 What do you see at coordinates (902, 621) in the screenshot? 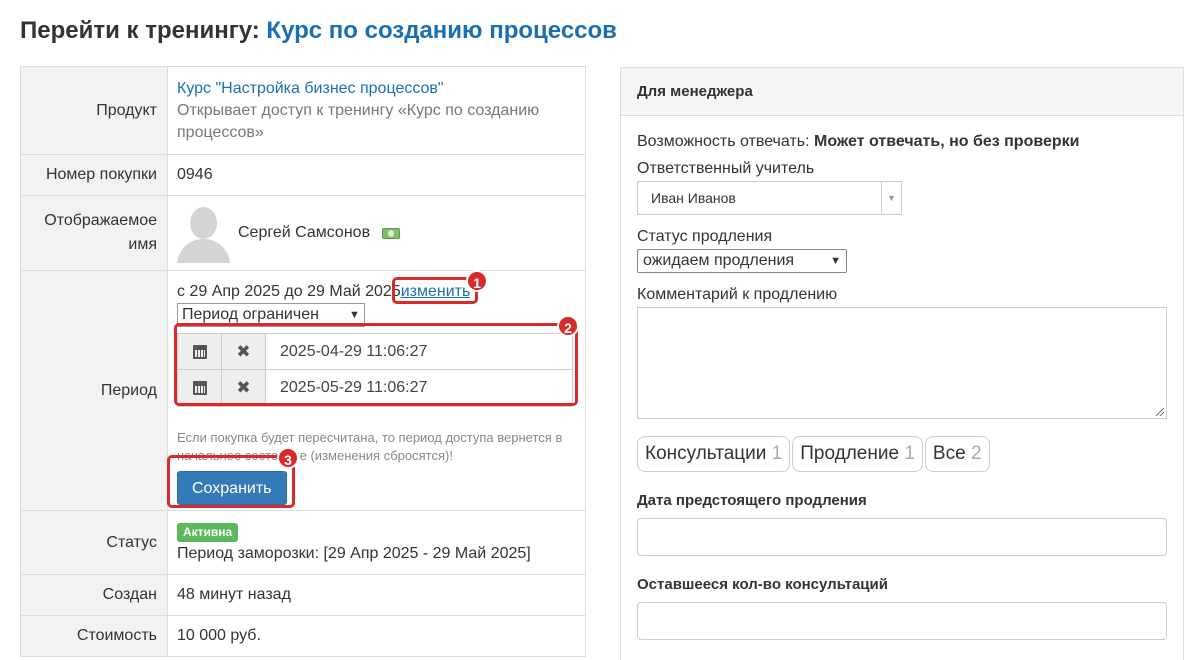
I see `remaining-consultations-input` at bounding box center [902, 621].